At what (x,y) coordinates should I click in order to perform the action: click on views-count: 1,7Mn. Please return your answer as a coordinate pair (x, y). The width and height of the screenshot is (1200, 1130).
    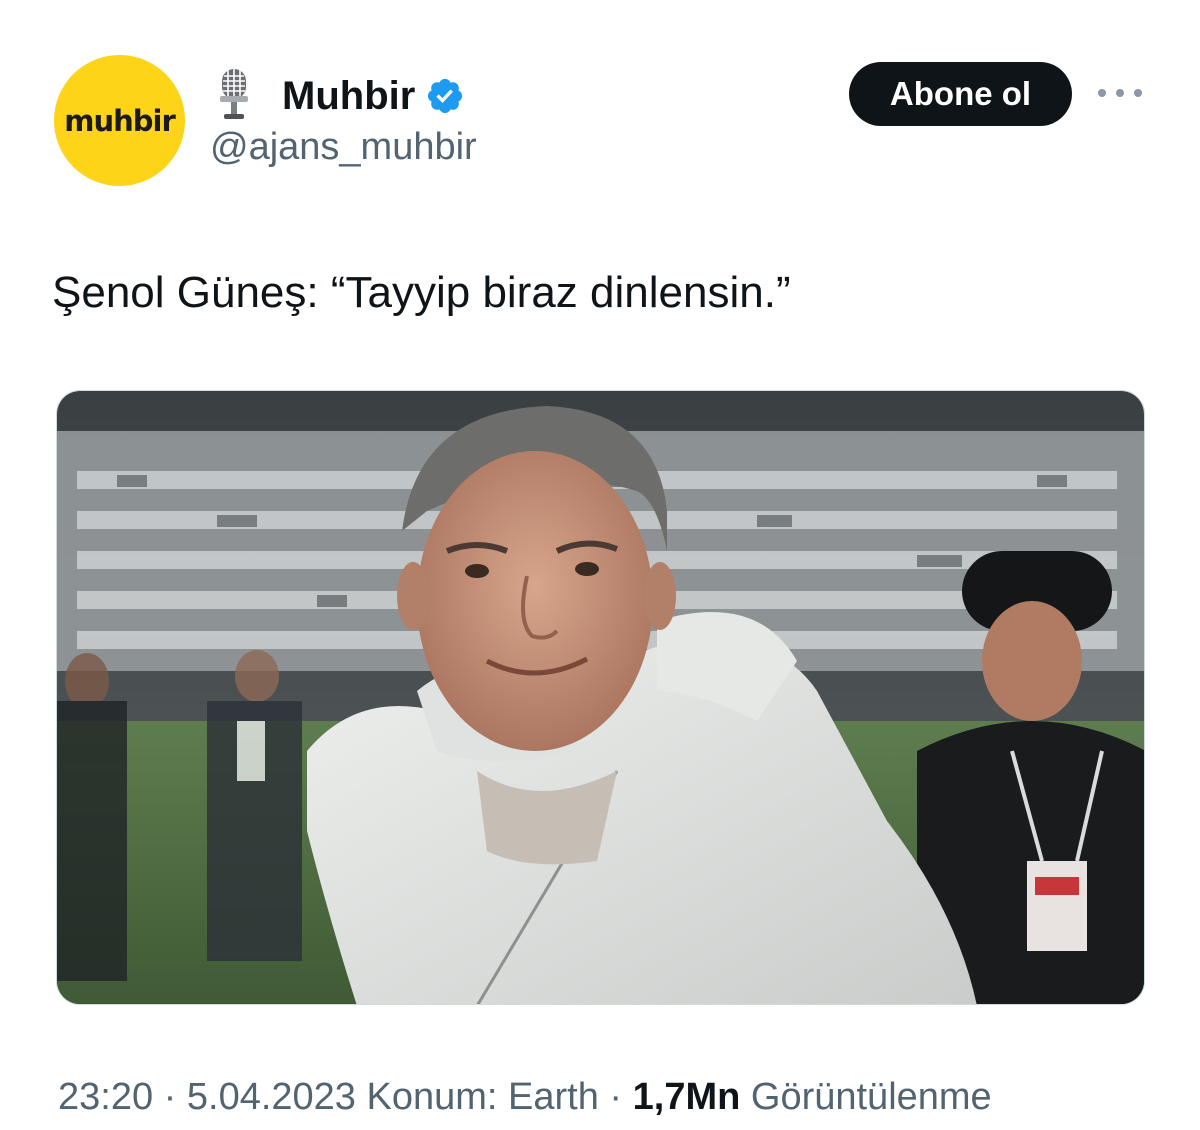
    Looking at the image, I should click on (687, 1097).